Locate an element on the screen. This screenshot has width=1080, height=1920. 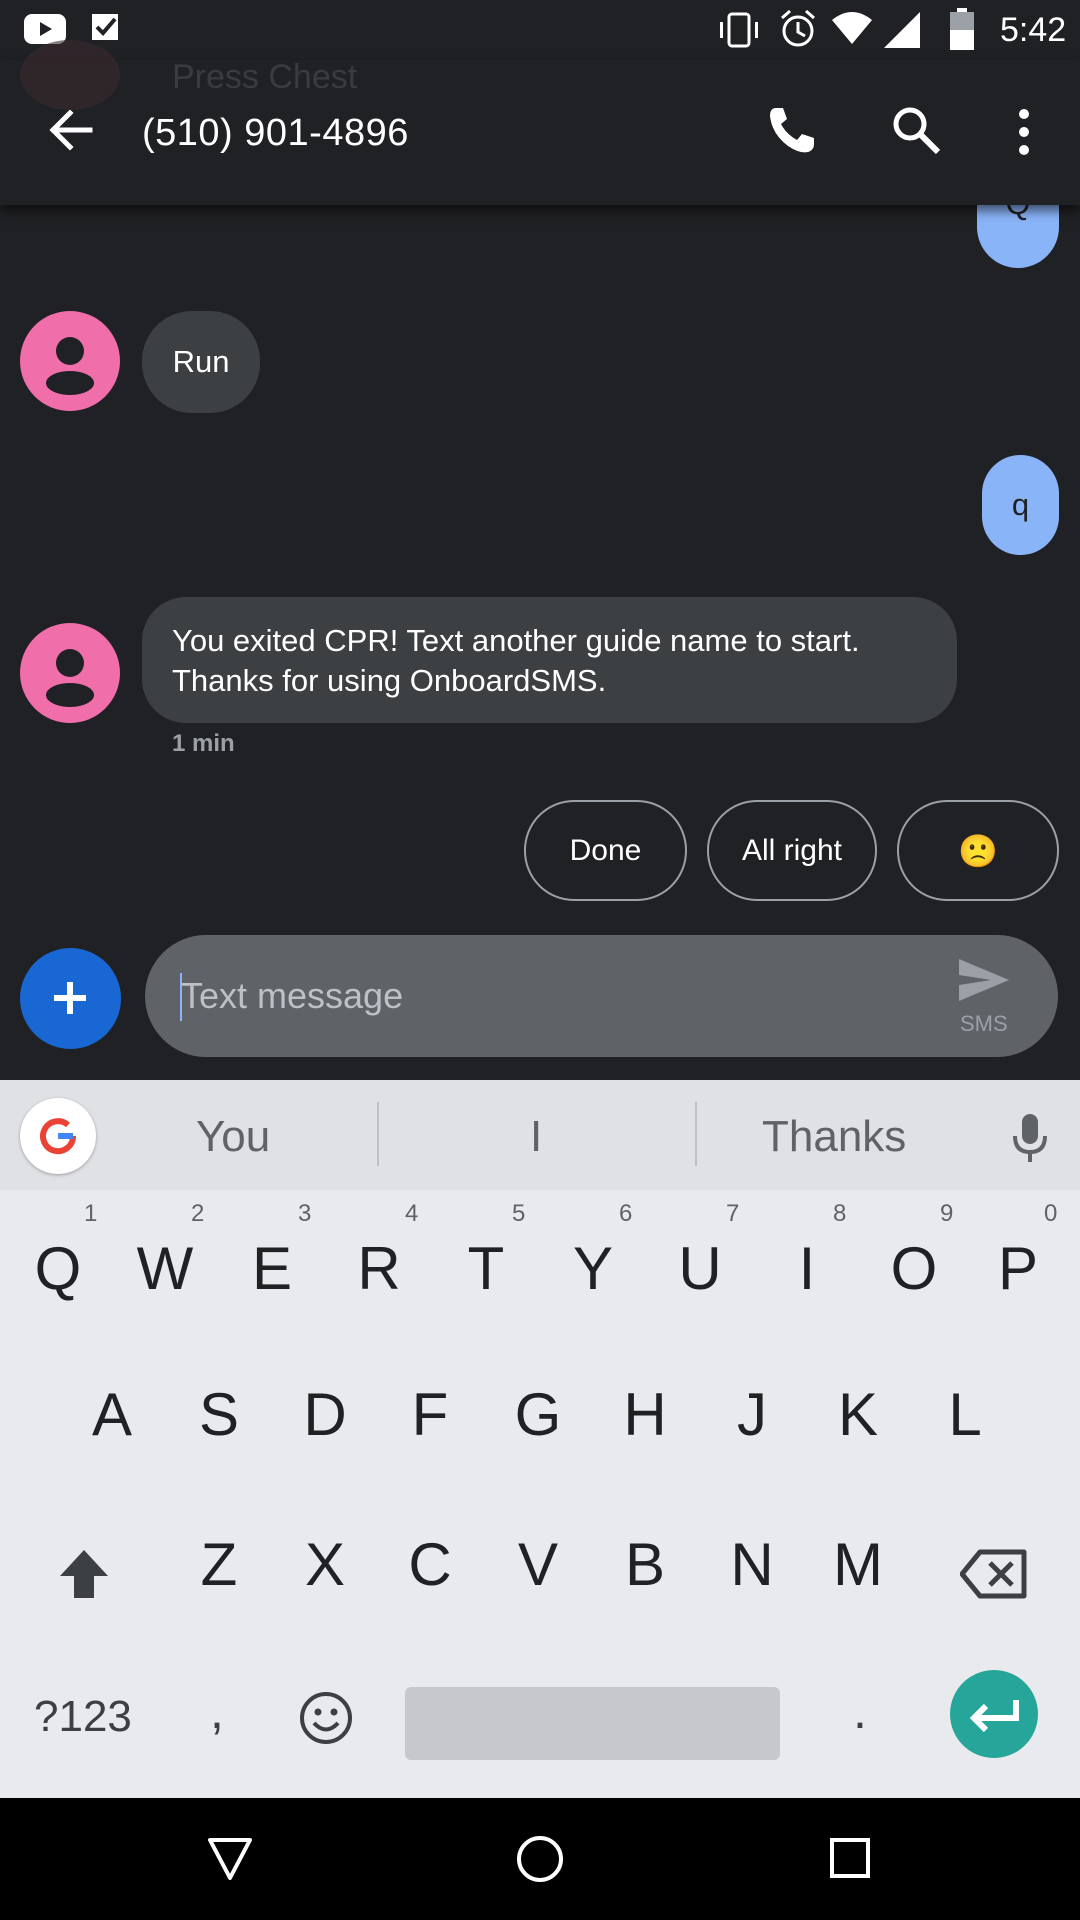
key-e: 3E is located at coordinates (282, 1270).